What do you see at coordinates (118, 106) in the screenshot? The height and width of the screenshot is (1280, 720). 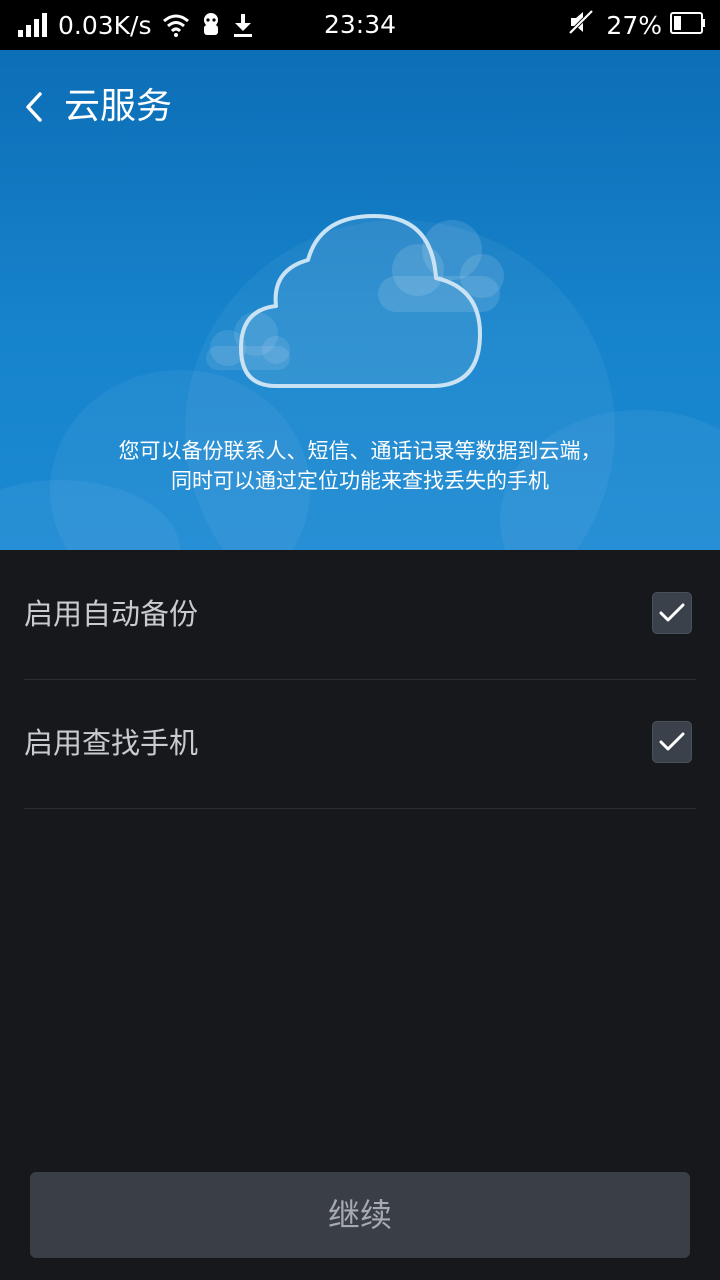 I see `page-title: 云服务` at bounding box center [118, 106].